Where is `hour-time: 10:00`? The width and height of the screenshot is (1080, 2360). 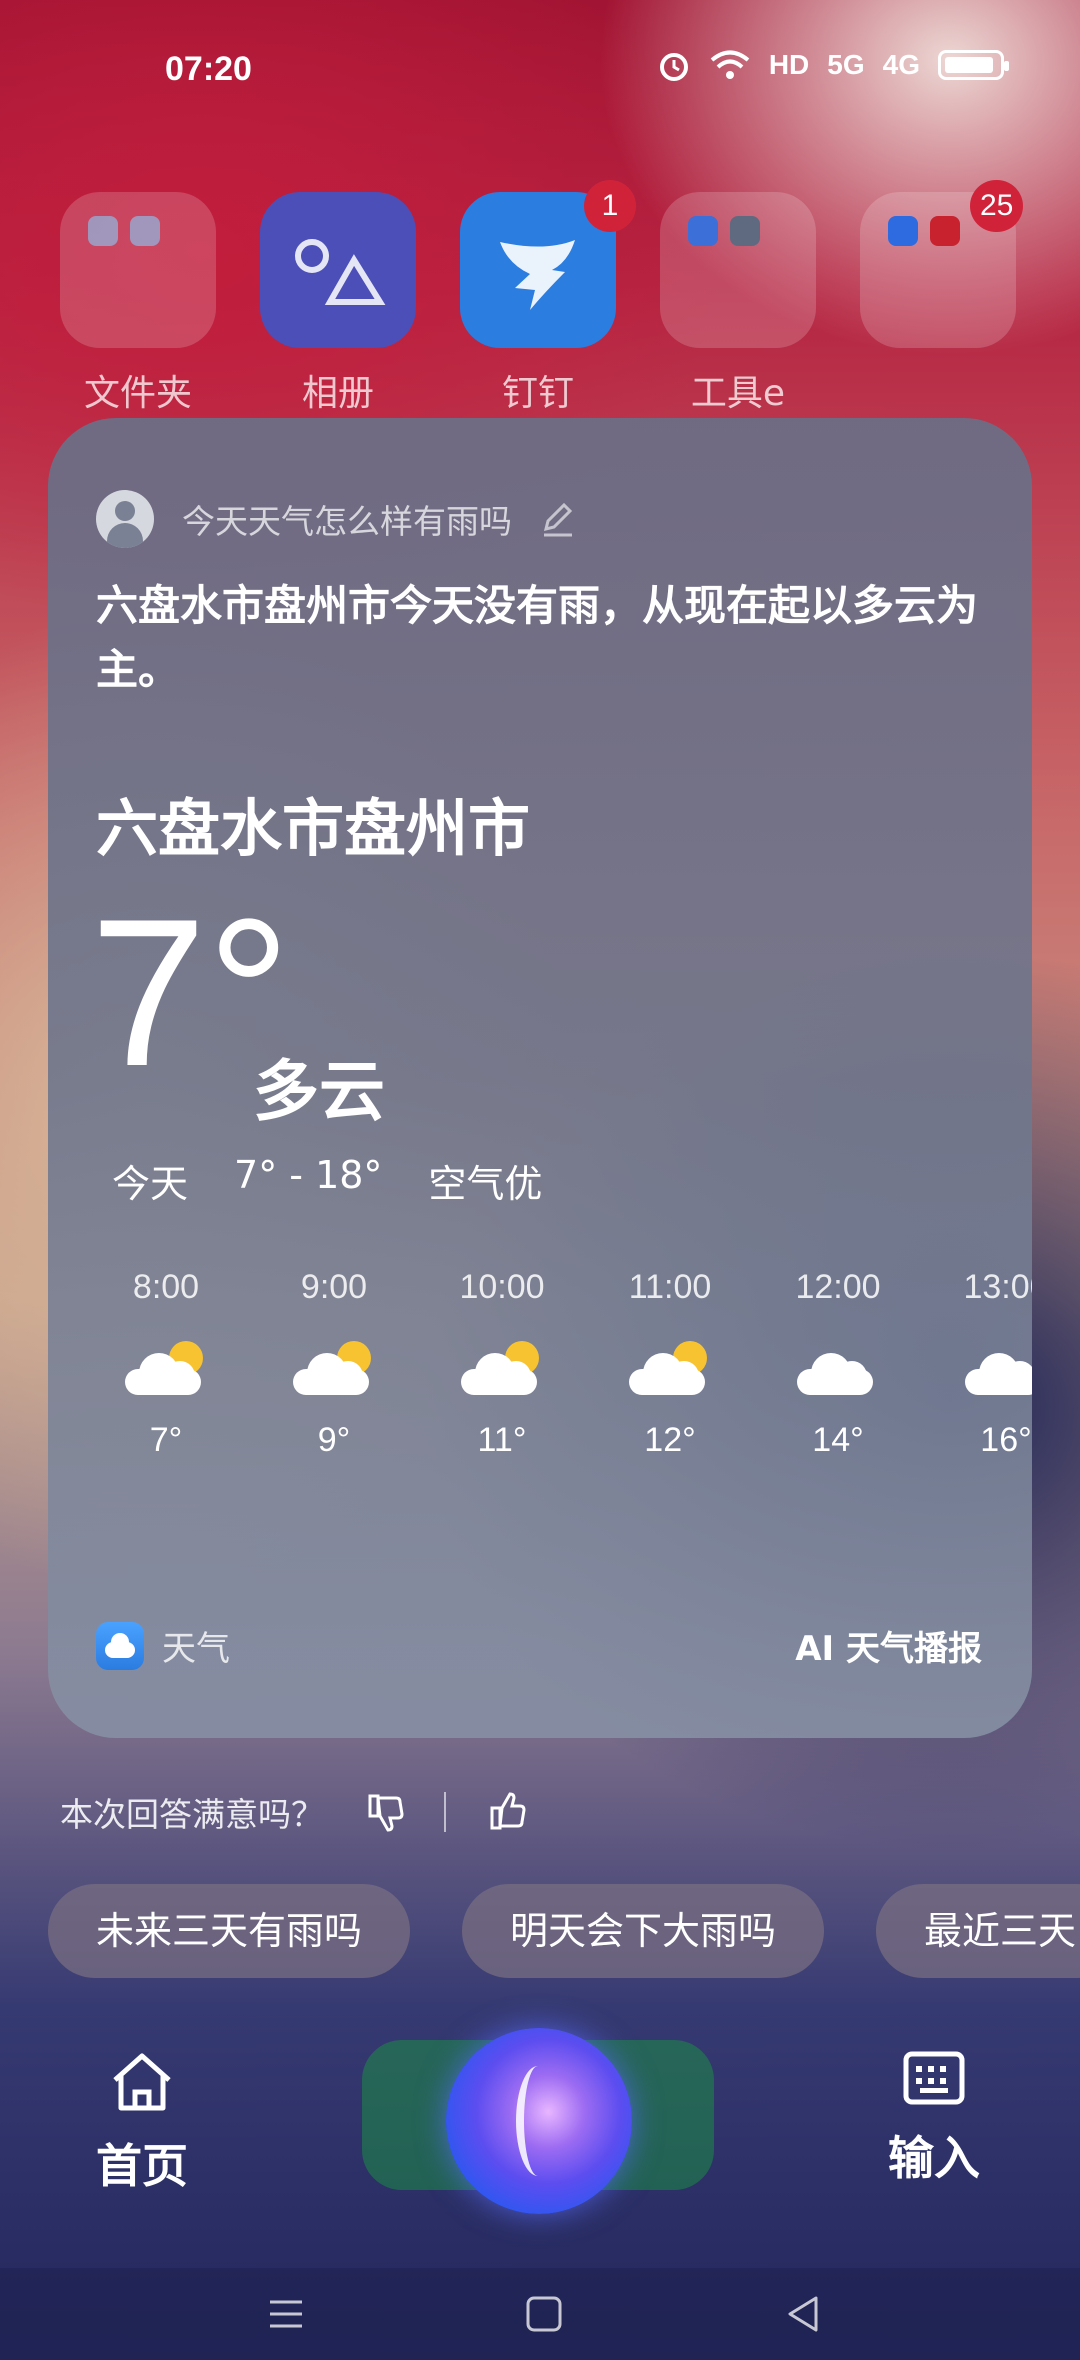
hour-time: 10:00 is located at coordinates (502, 1287).